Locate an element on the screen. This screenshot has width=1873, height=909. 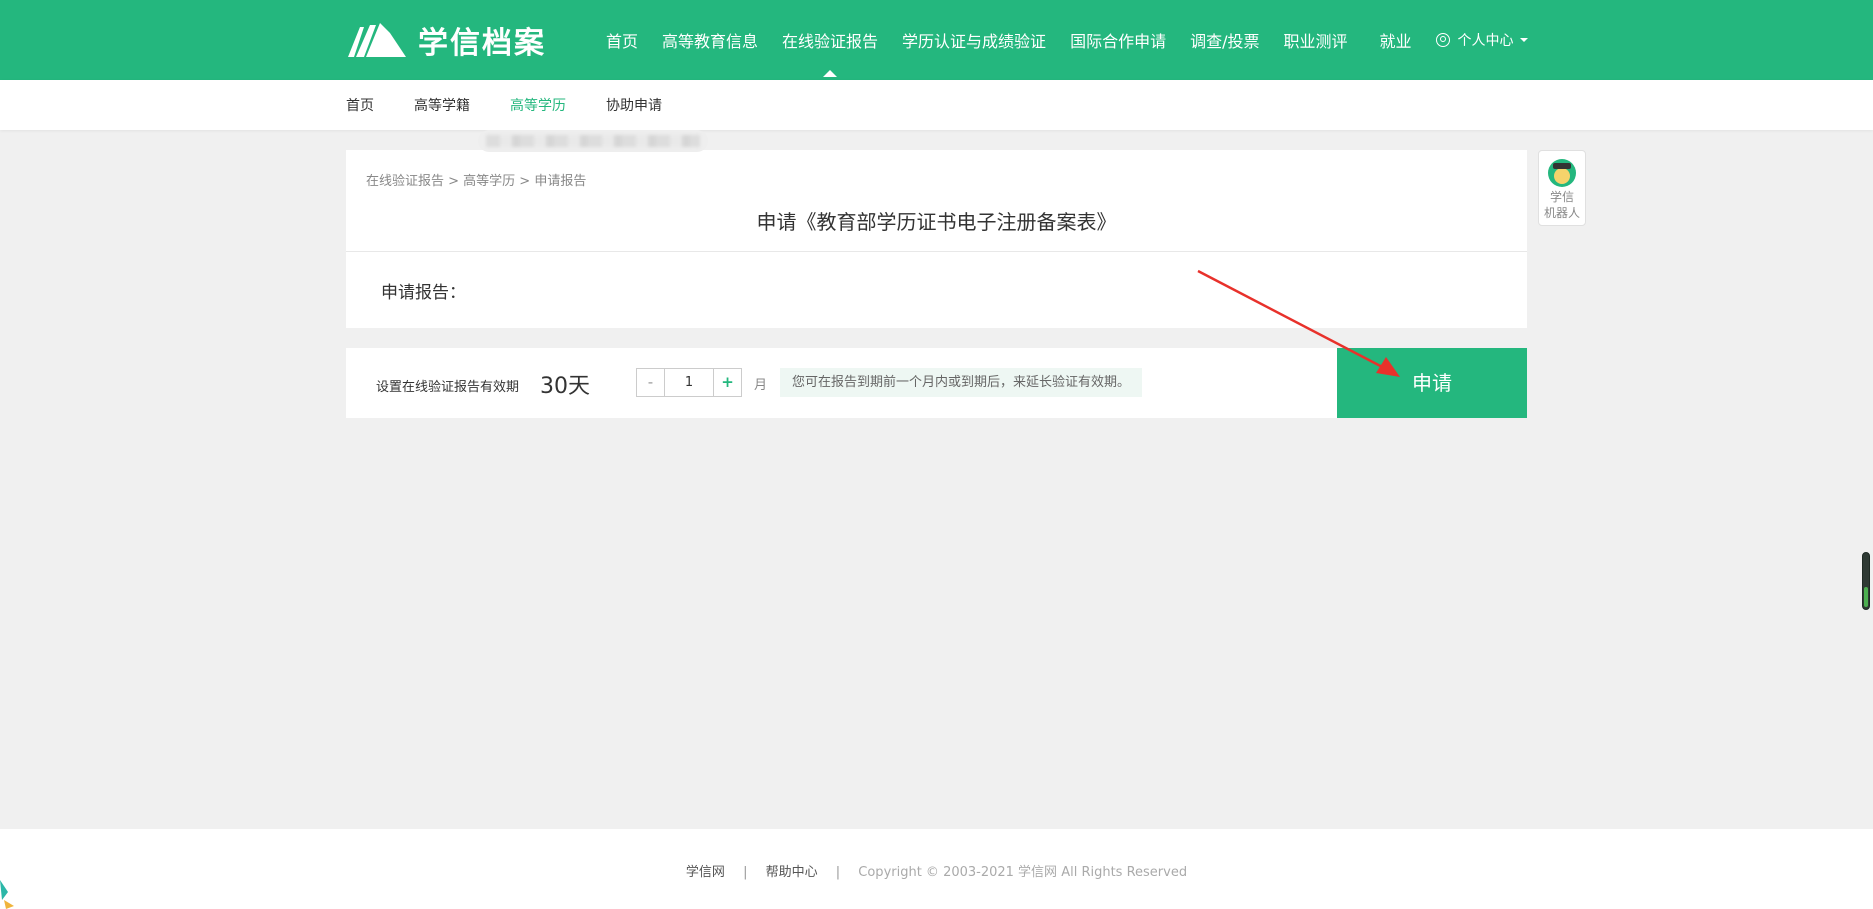
validity-hint: 您可在报告到期前一个月内或到期后，来延长验证有效期。 is located at coordinates (961, 382).